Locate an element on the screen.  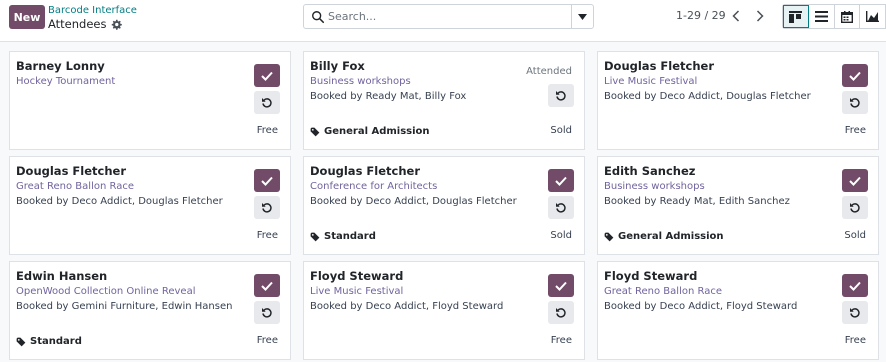
attendee-name: Edwin Hansen is located at coordinates (62, 276).